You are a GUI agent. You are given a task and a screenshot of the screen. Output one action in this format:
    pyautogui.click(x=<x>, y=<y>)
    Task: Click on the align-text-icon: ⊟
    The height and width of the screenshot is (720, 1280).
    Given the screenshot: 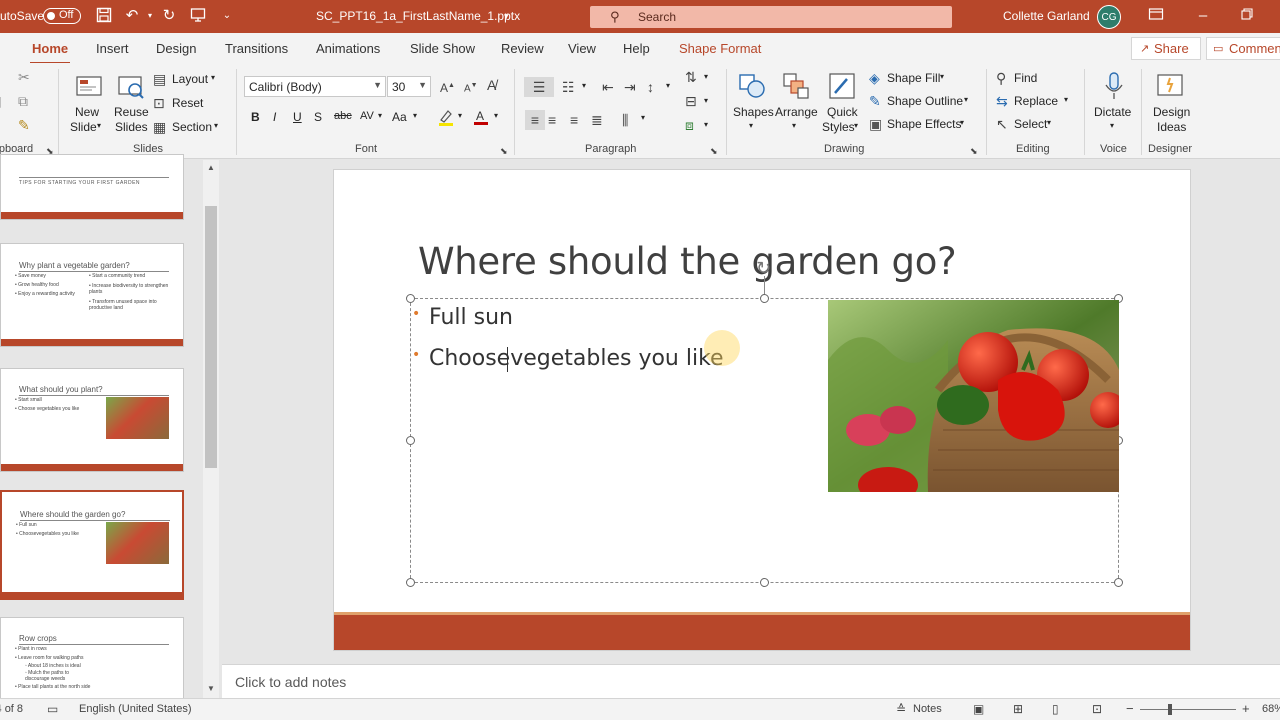 What is the action you would take?
    pyautogui.click(x=691, y=101)
    